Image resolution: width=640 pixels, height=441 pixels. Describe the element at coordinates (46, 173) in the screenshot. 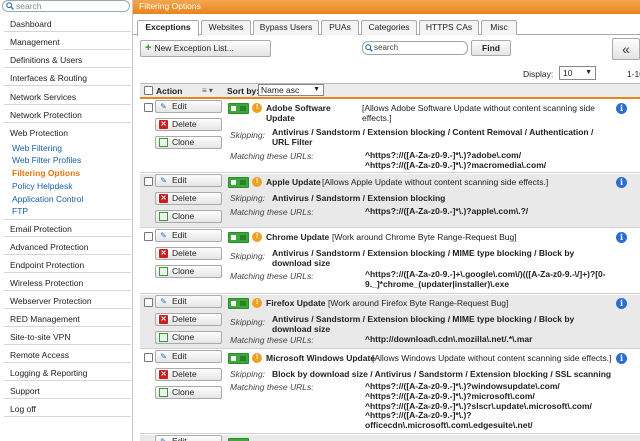

I see `sidebar-subitem-filtering-options: Filtering Options` at that location.